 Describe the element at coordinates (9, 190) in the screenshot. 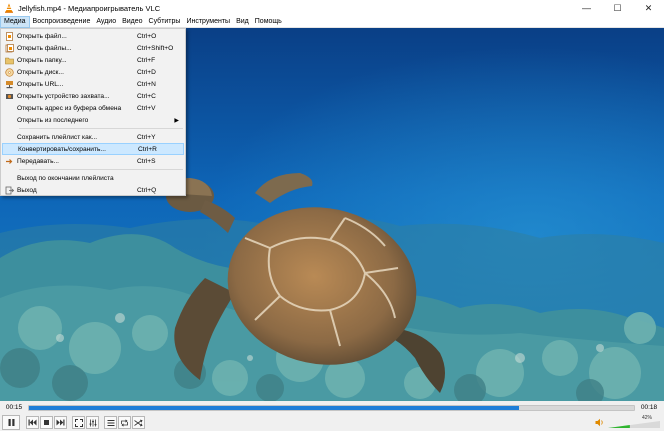

I see `exit-icon` at that location.